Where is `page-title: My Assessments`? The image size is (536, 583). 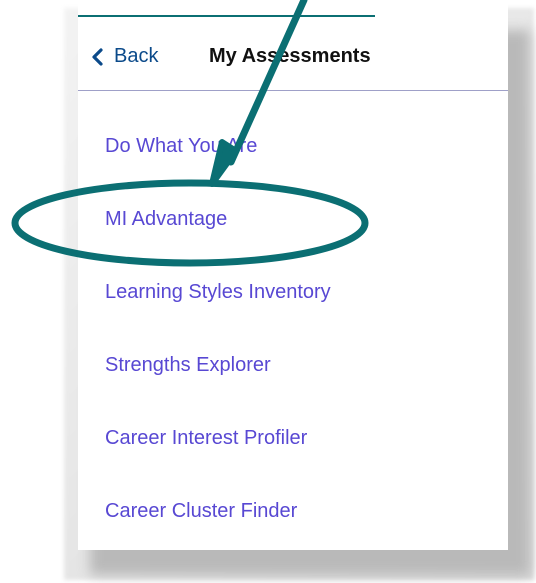
page-title: My Assessments is located at coordinates (290, 56).